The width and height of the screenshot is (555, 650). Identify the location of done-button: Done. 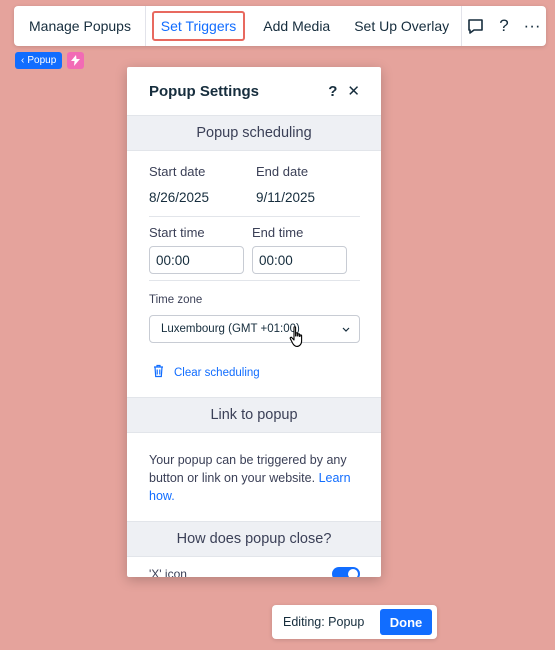
(406, 622).